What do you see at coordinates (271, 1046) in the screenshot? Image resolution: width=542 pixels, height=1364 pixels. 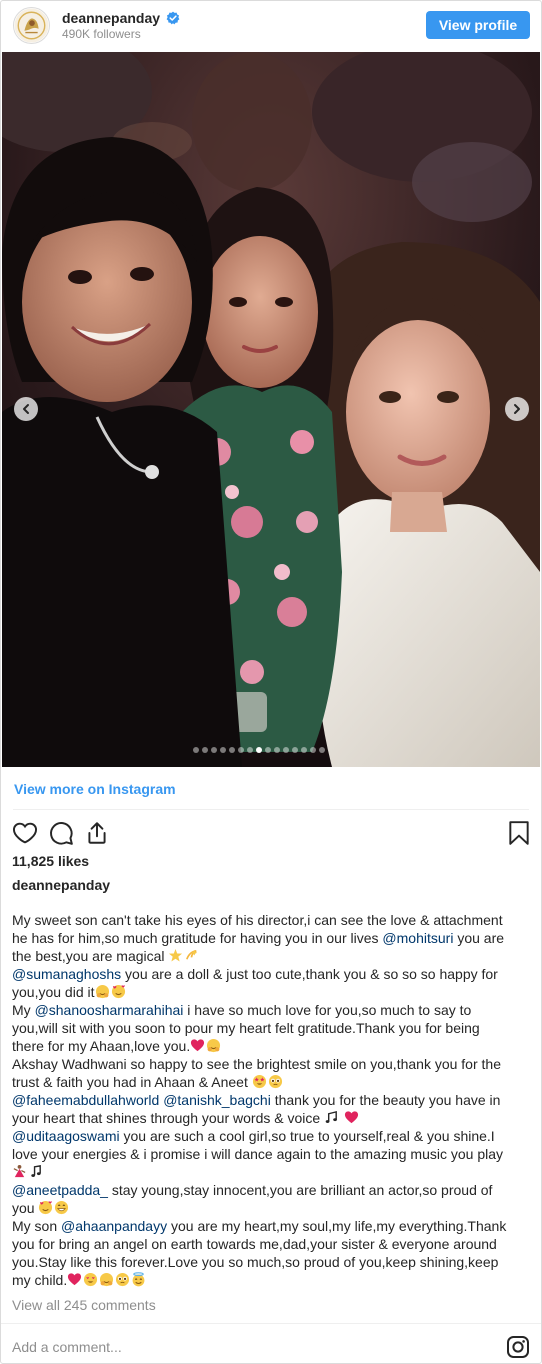 I see `caption-line: there for my Ahaan,love you.` at bounding box center [271, 1046].